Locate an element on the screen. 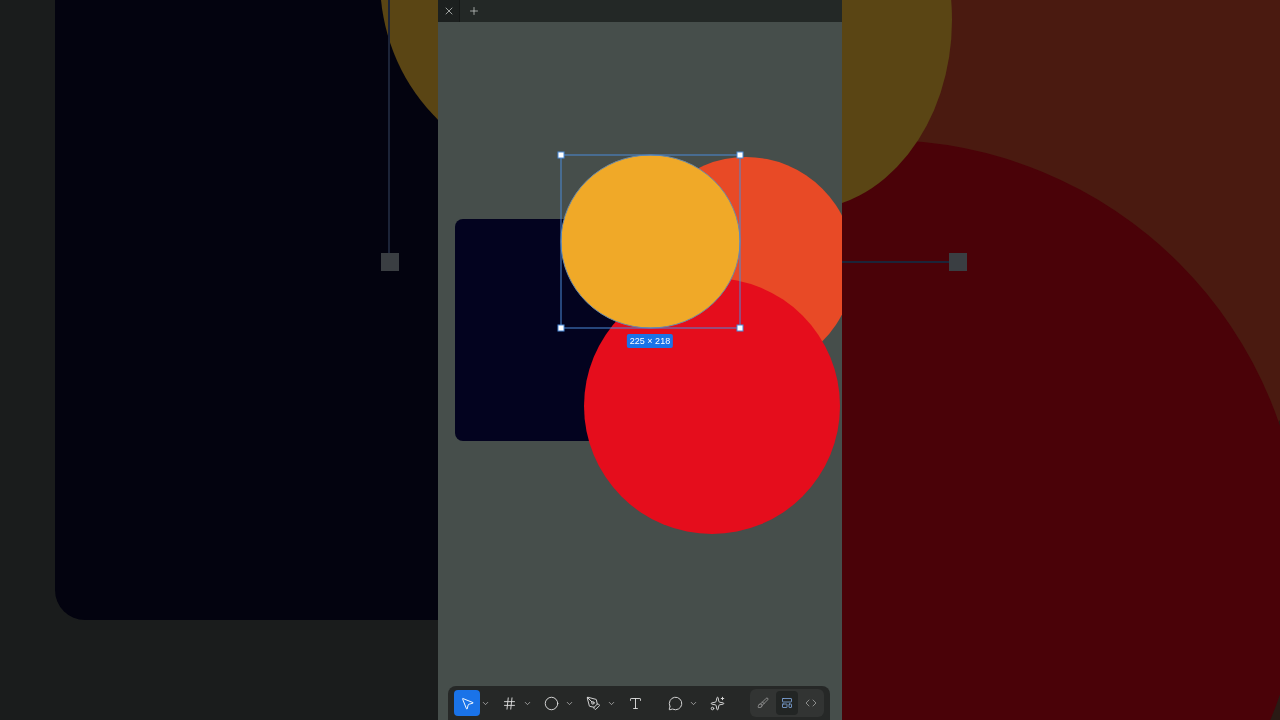 This screenshot has height=720, width=1280. sparkle-icon is located at coordinates (717, 703).